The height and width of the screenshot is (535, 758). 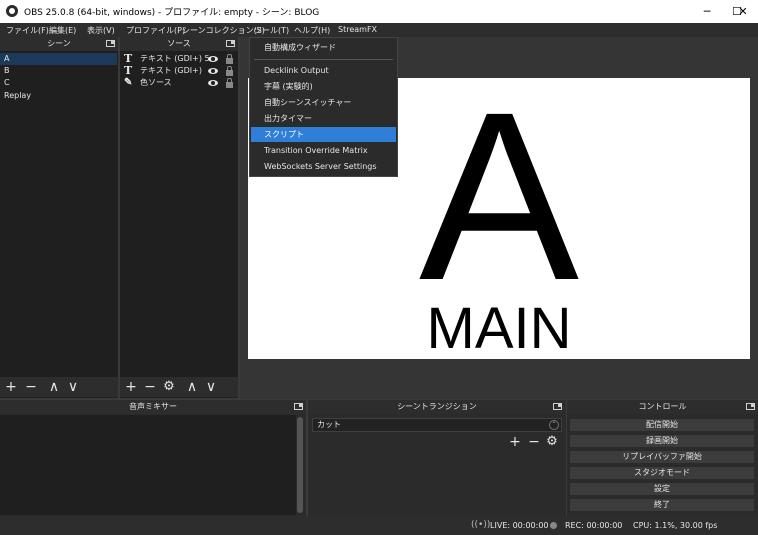 I want to click on obs-app-icon, so click(x=12, y=11).